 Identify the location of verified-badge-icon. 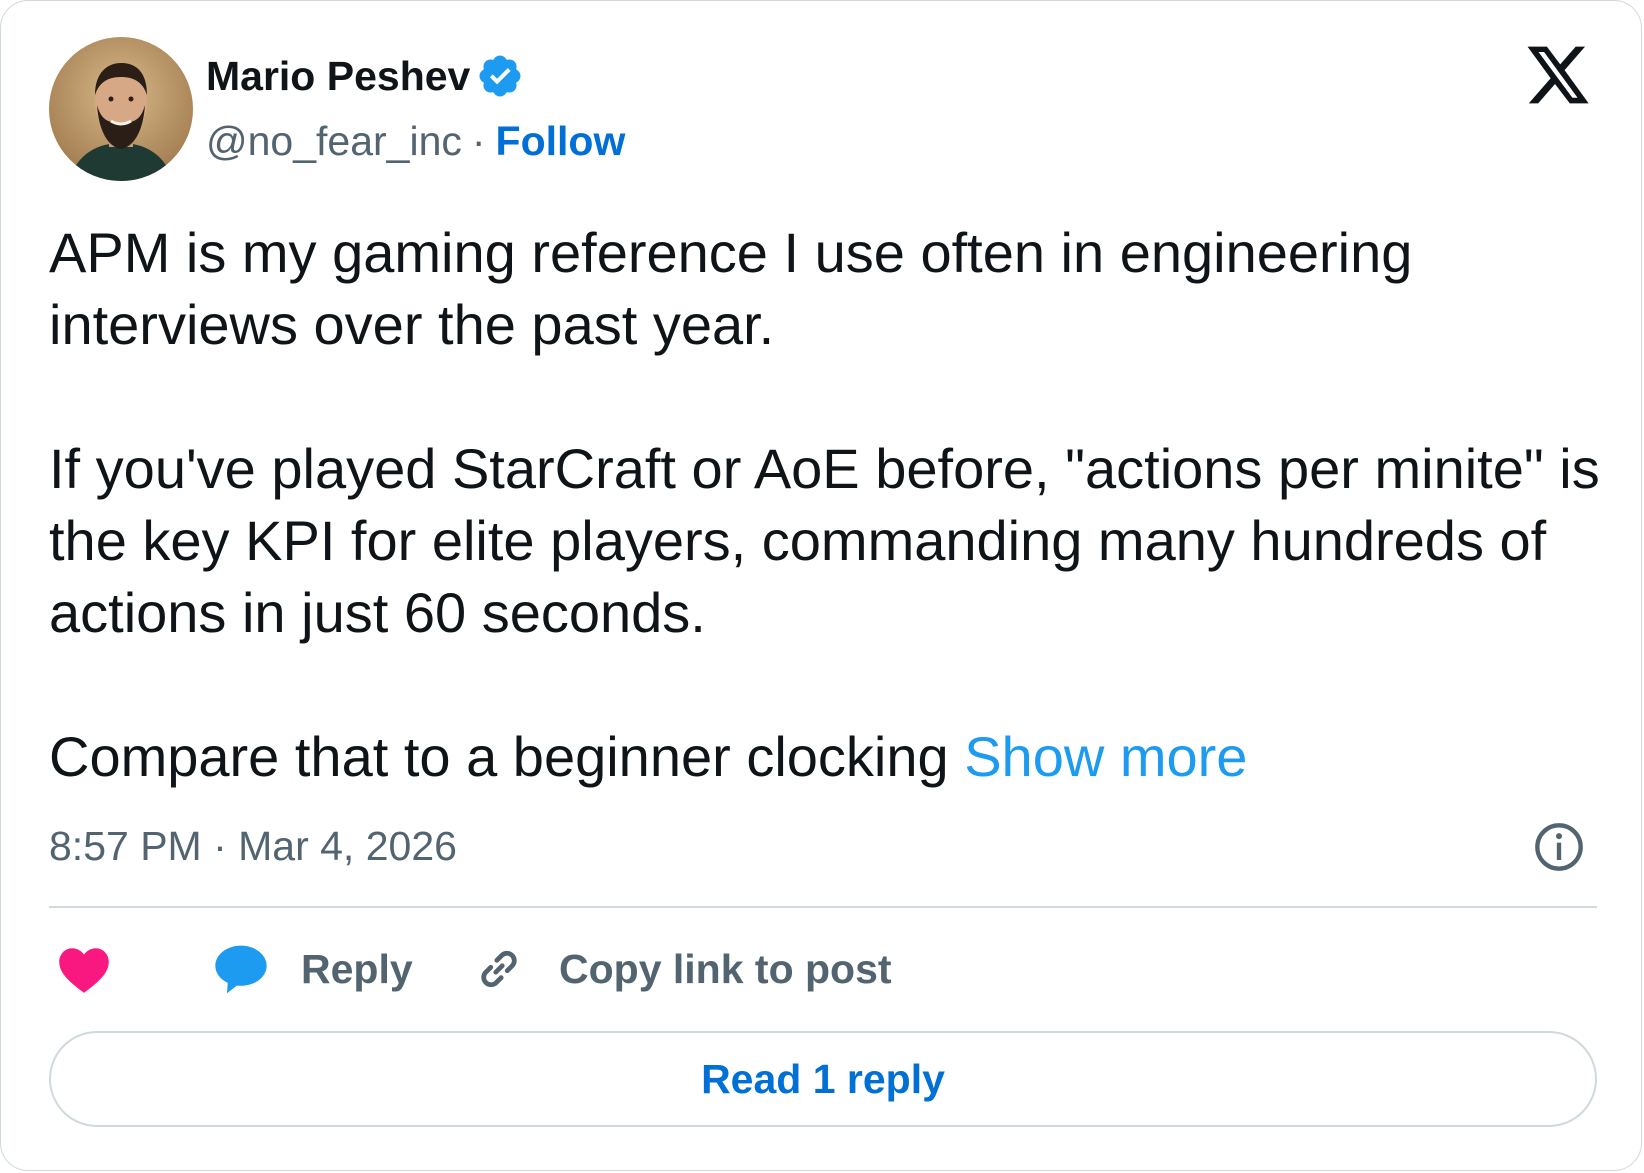
(500, 76).